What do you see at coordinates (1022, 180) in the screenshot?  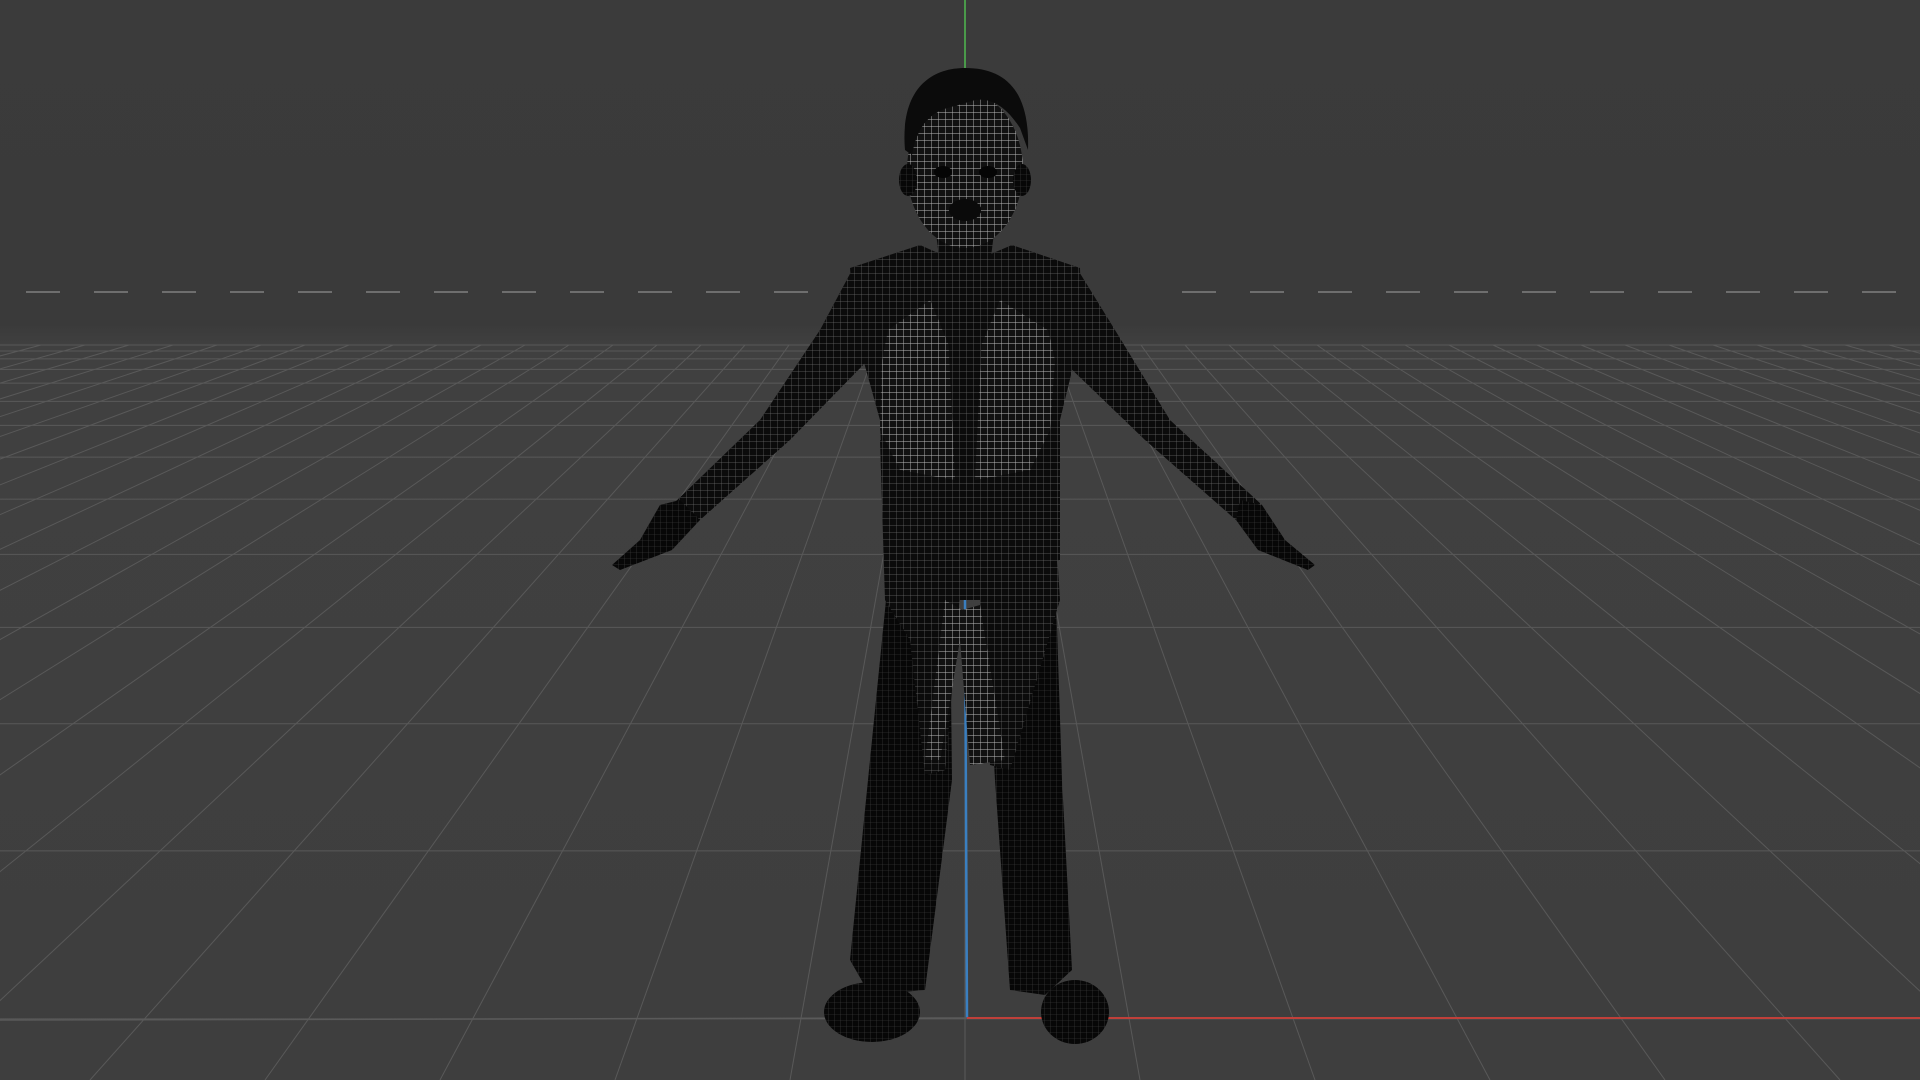 I see `right-ear` at bounding box center [1022, 180].